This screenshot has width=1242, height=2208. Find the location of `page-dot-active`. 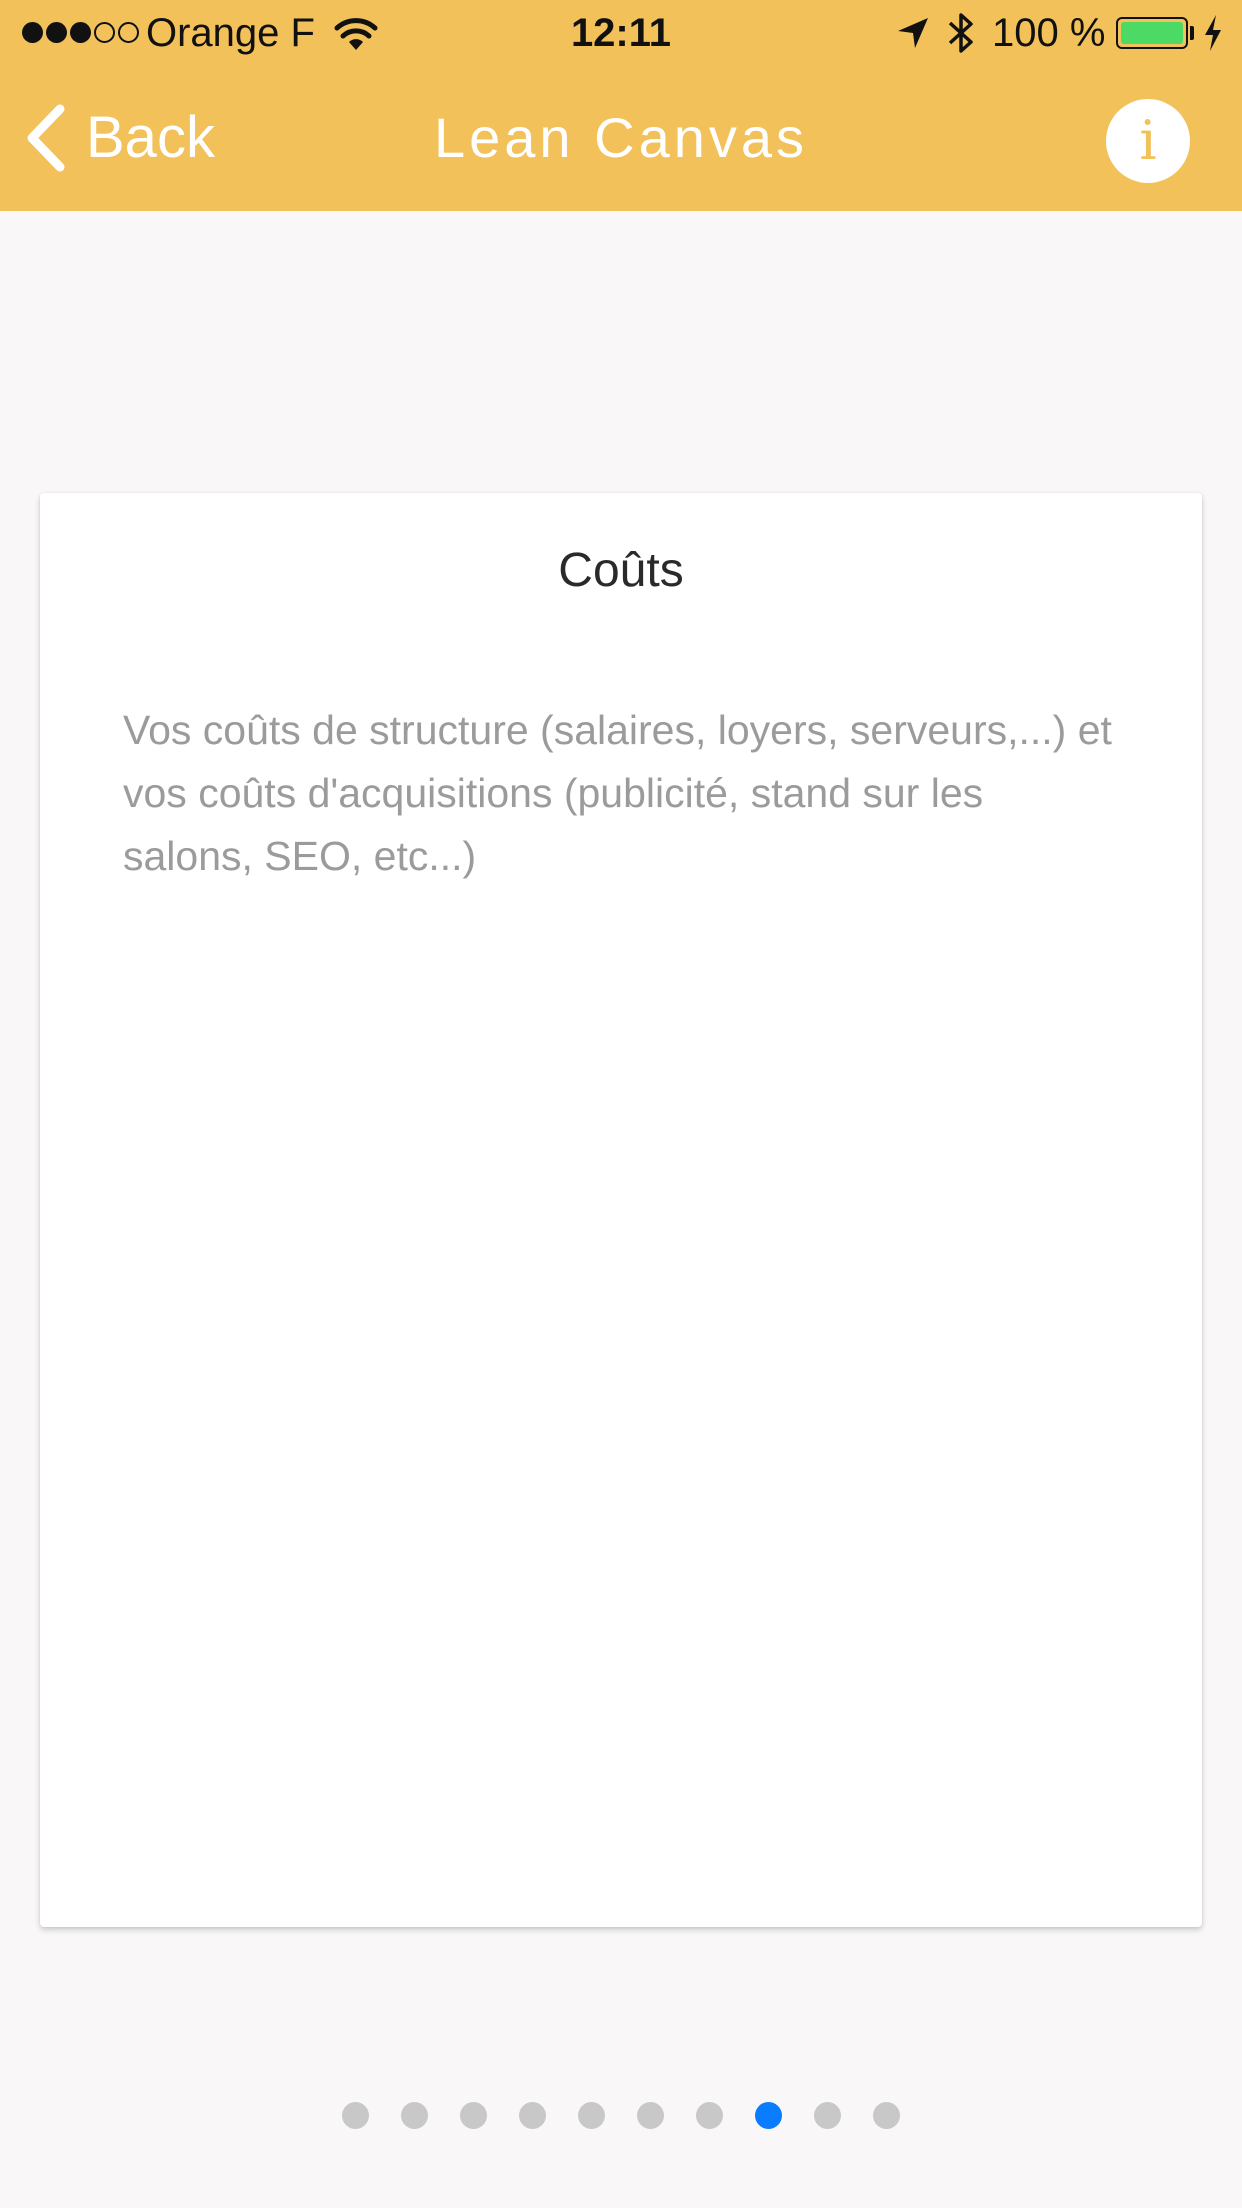

page-dot-active is located at coordinates (768, 2115).